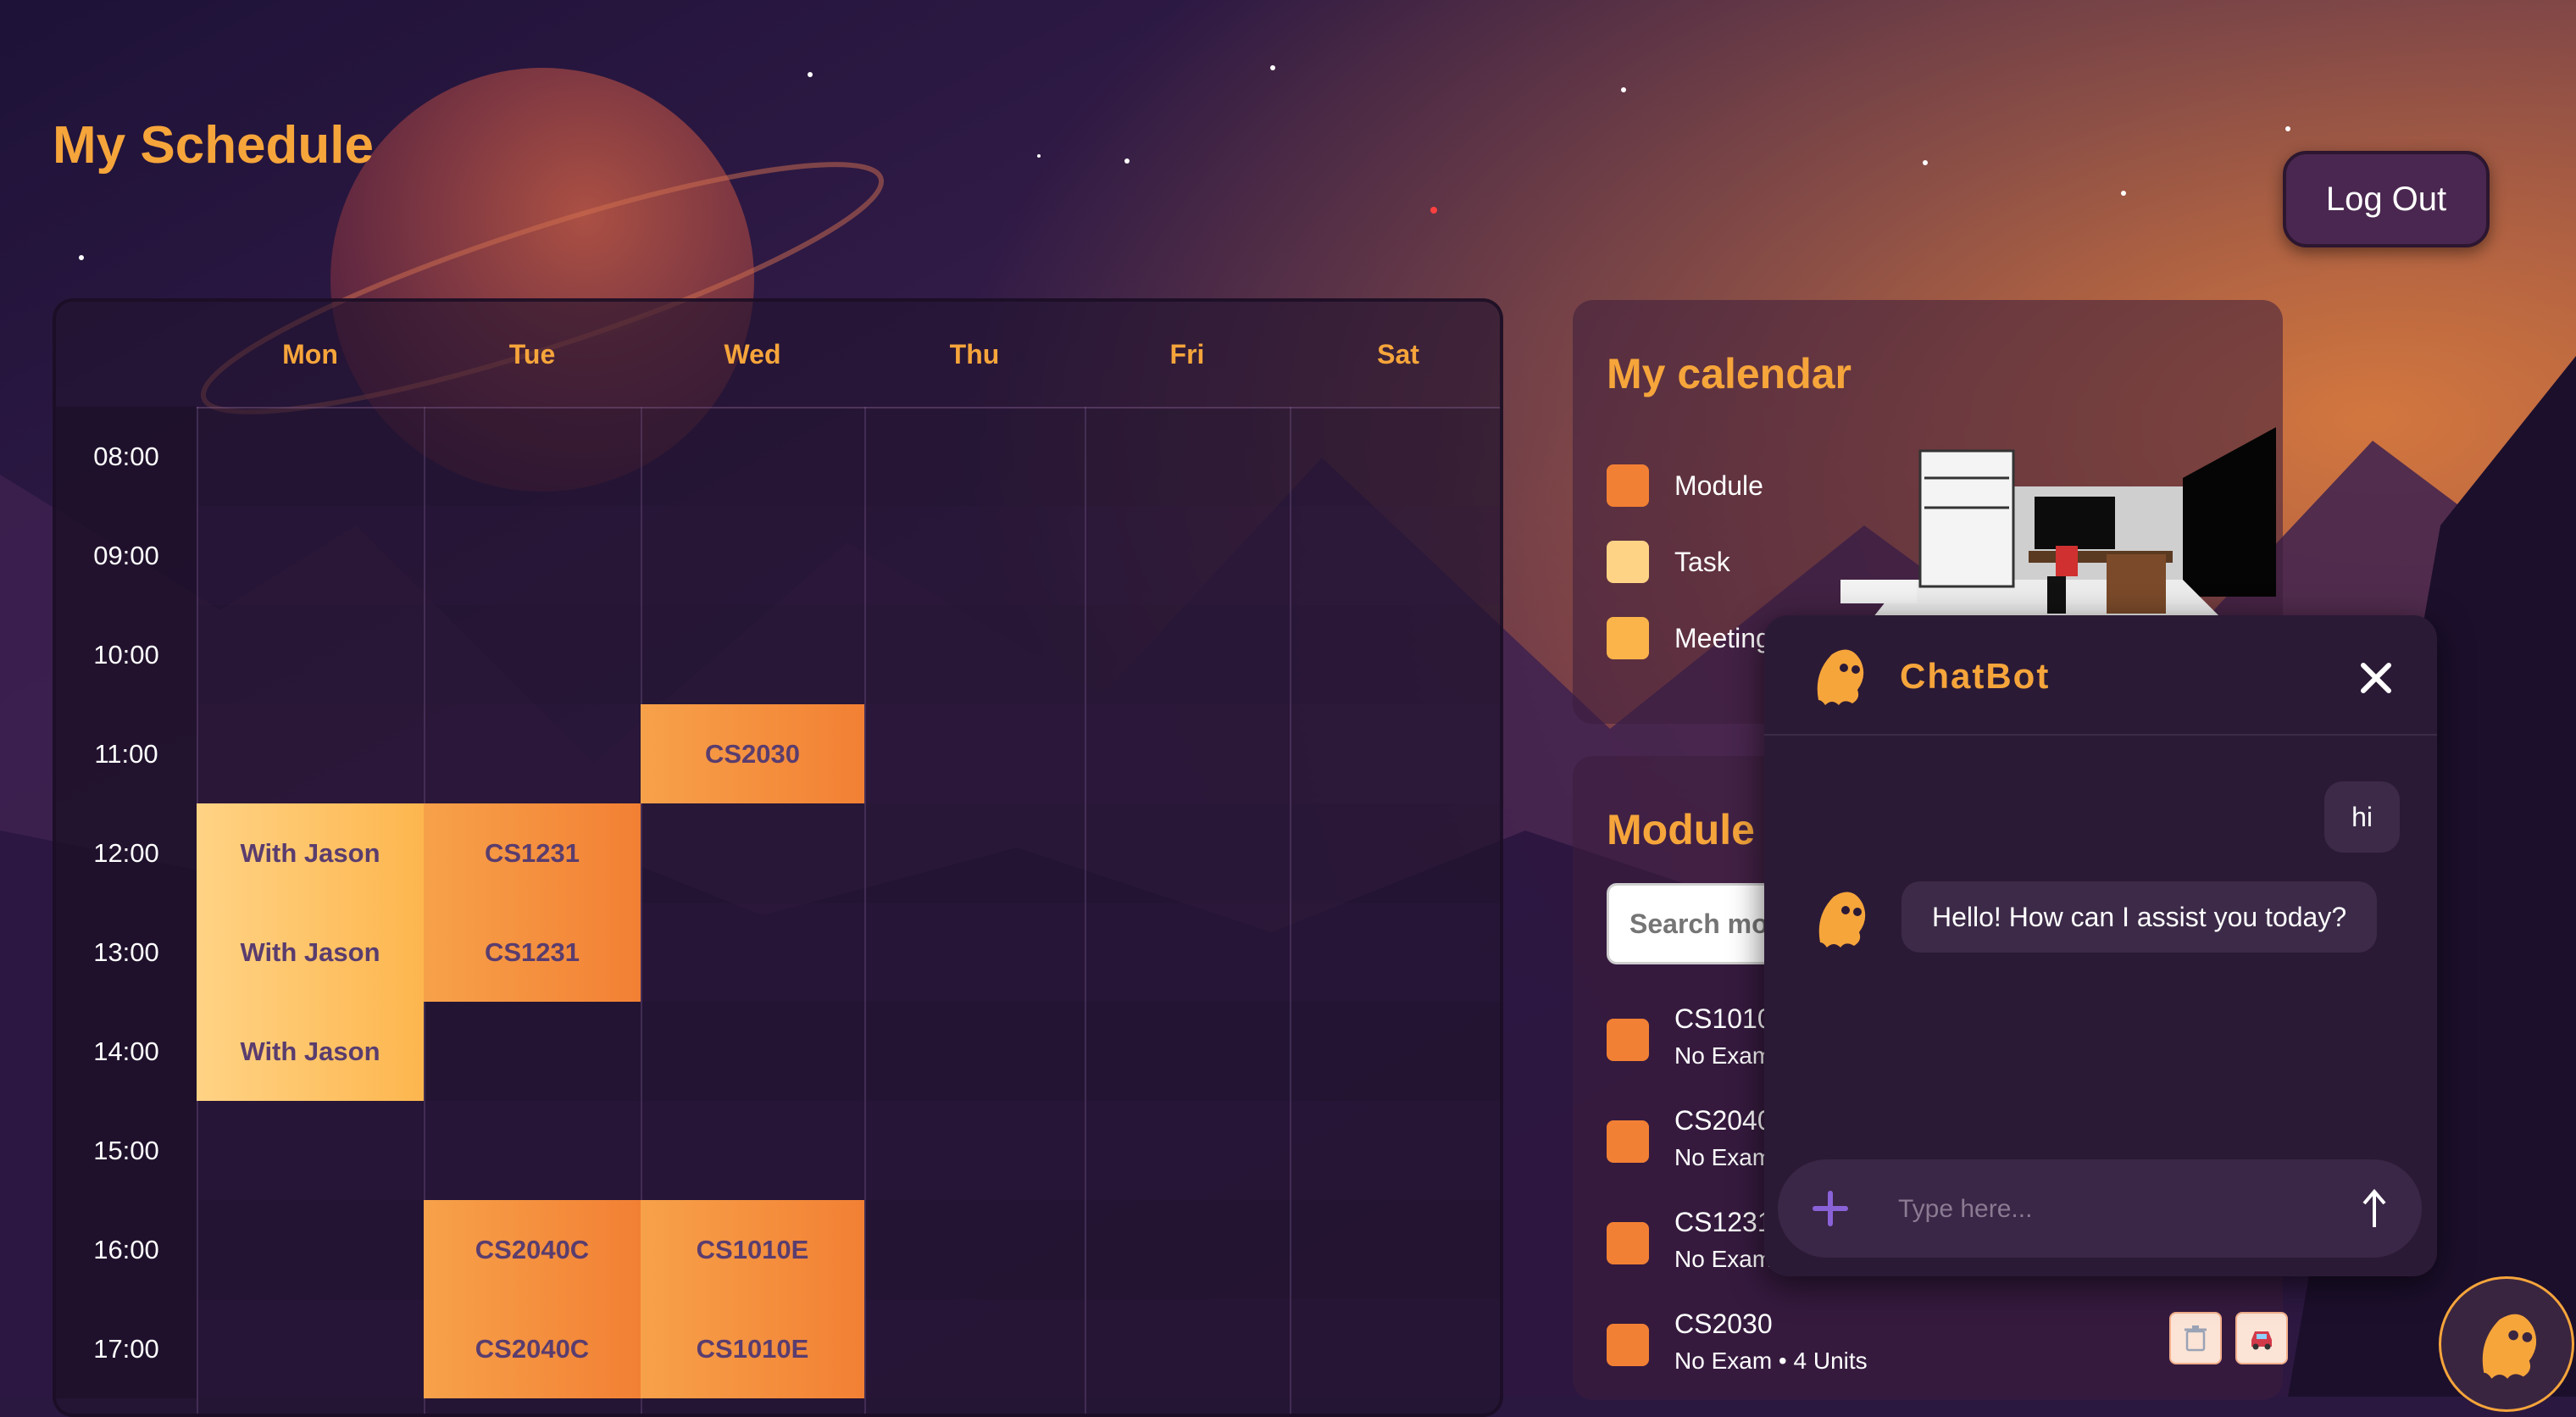 This screenshot has height=1417, width=2576. What do you see at coordinates (1722, 637) in the screenshot?
I see `legend-label: Meeting` at bounding box center [1722, 637].